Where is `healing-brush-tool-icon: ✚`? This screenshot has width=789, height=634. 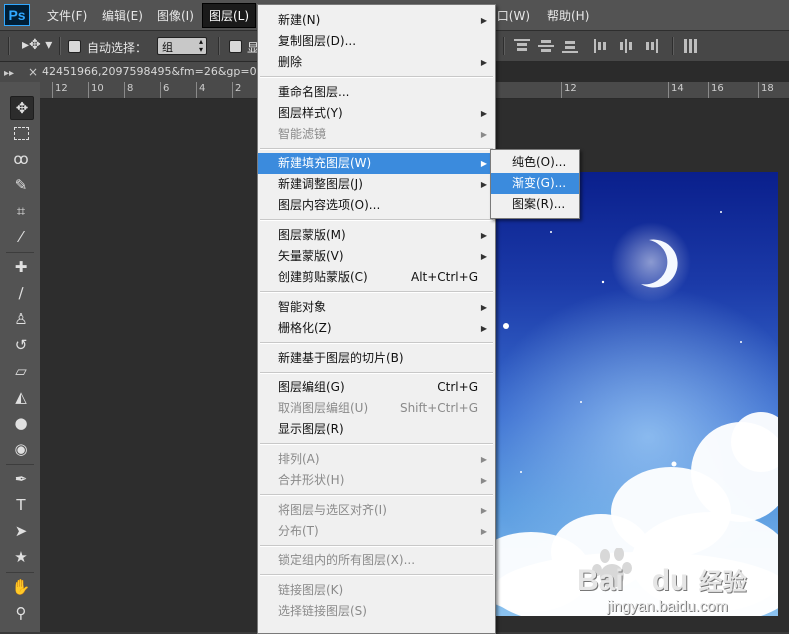
healing-brush-tool-icon: ✚ is located at coordinates (21, 267).